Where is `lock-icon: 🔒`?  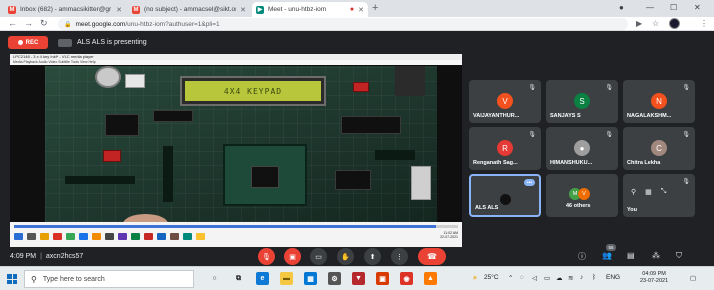 lock-icon: 🔒 is located at coordinates (67, 24).